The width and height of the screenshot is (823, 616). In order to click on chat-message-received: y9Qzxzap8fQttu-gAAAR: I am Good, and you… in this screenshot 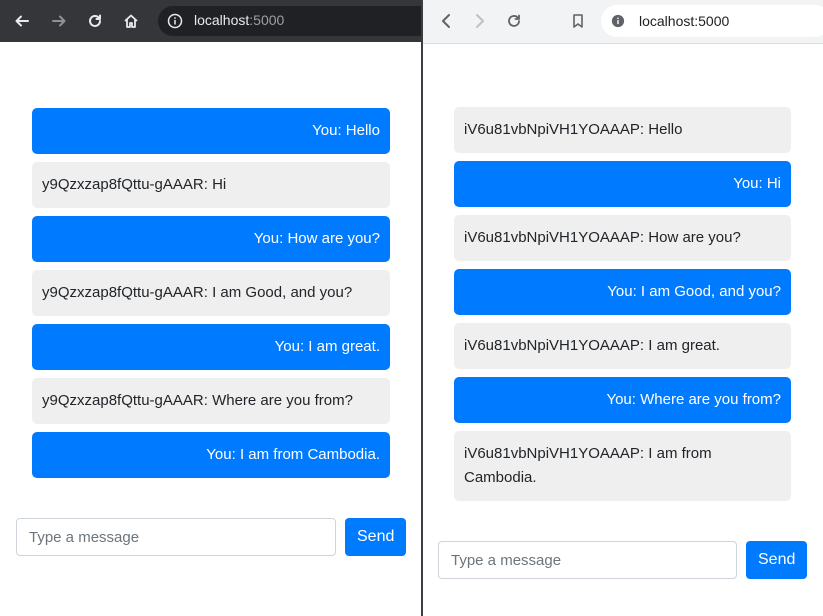, I will do `click(211, 293)`.